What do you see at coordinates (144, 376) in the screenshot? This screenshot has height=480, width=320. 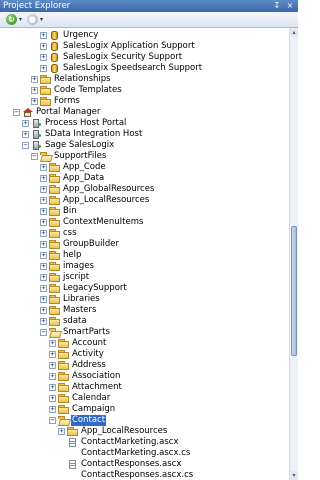 I see `tree-item: + Association` at bounding box center [144, 376].